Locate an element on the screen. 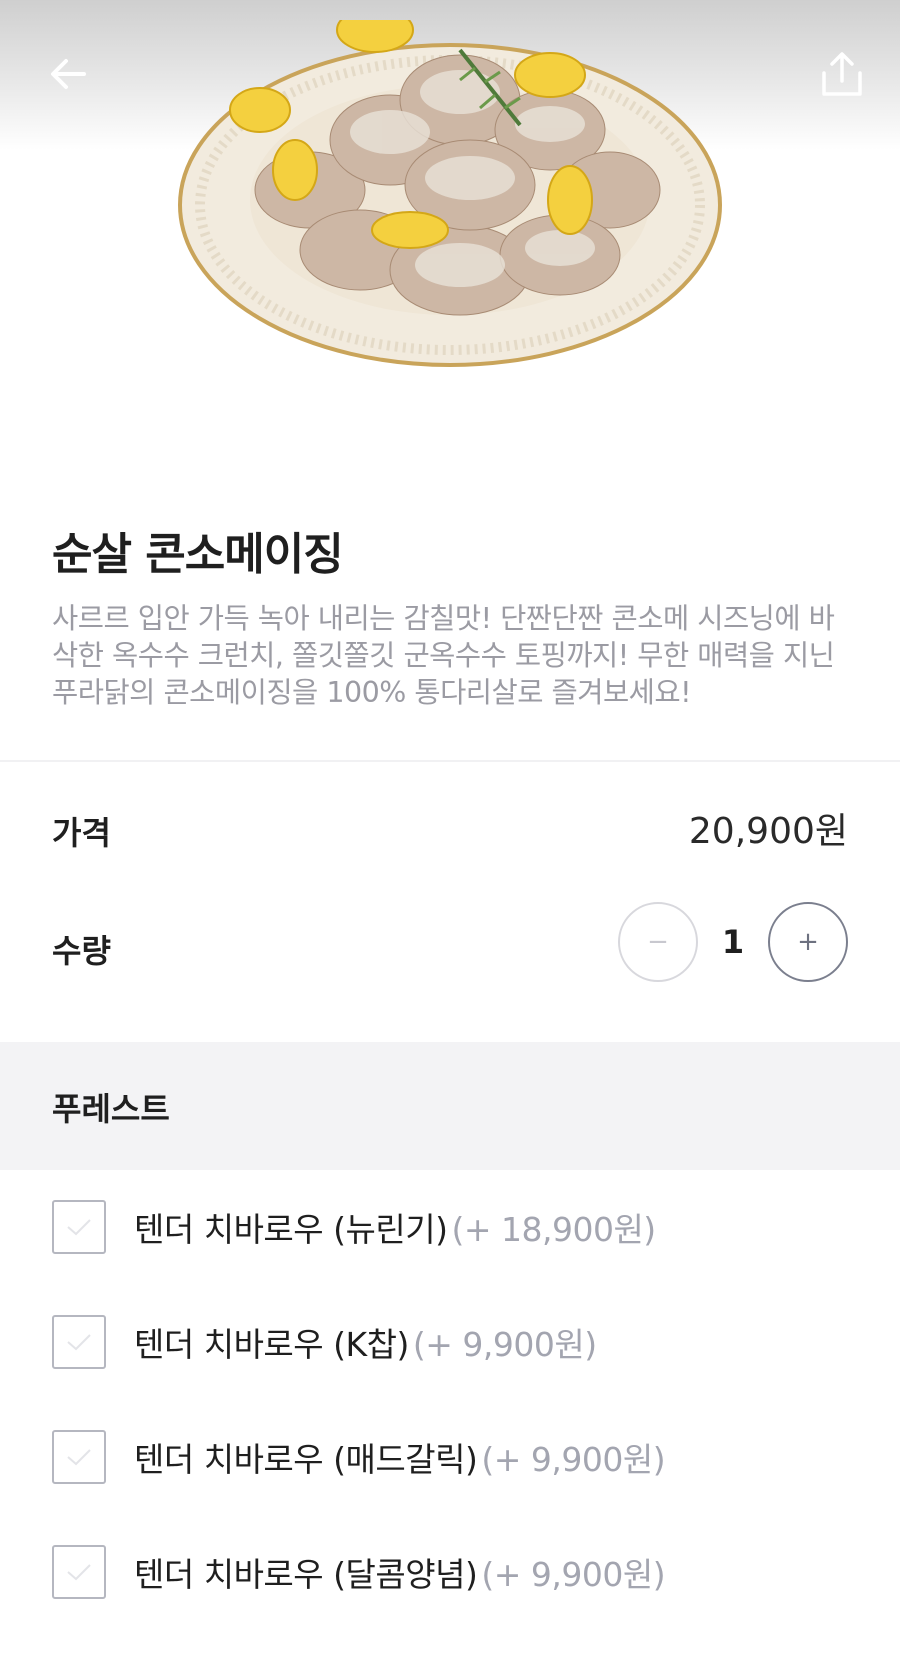  option-price: (+ 18,900원) is located at coordinates (553, 1229).